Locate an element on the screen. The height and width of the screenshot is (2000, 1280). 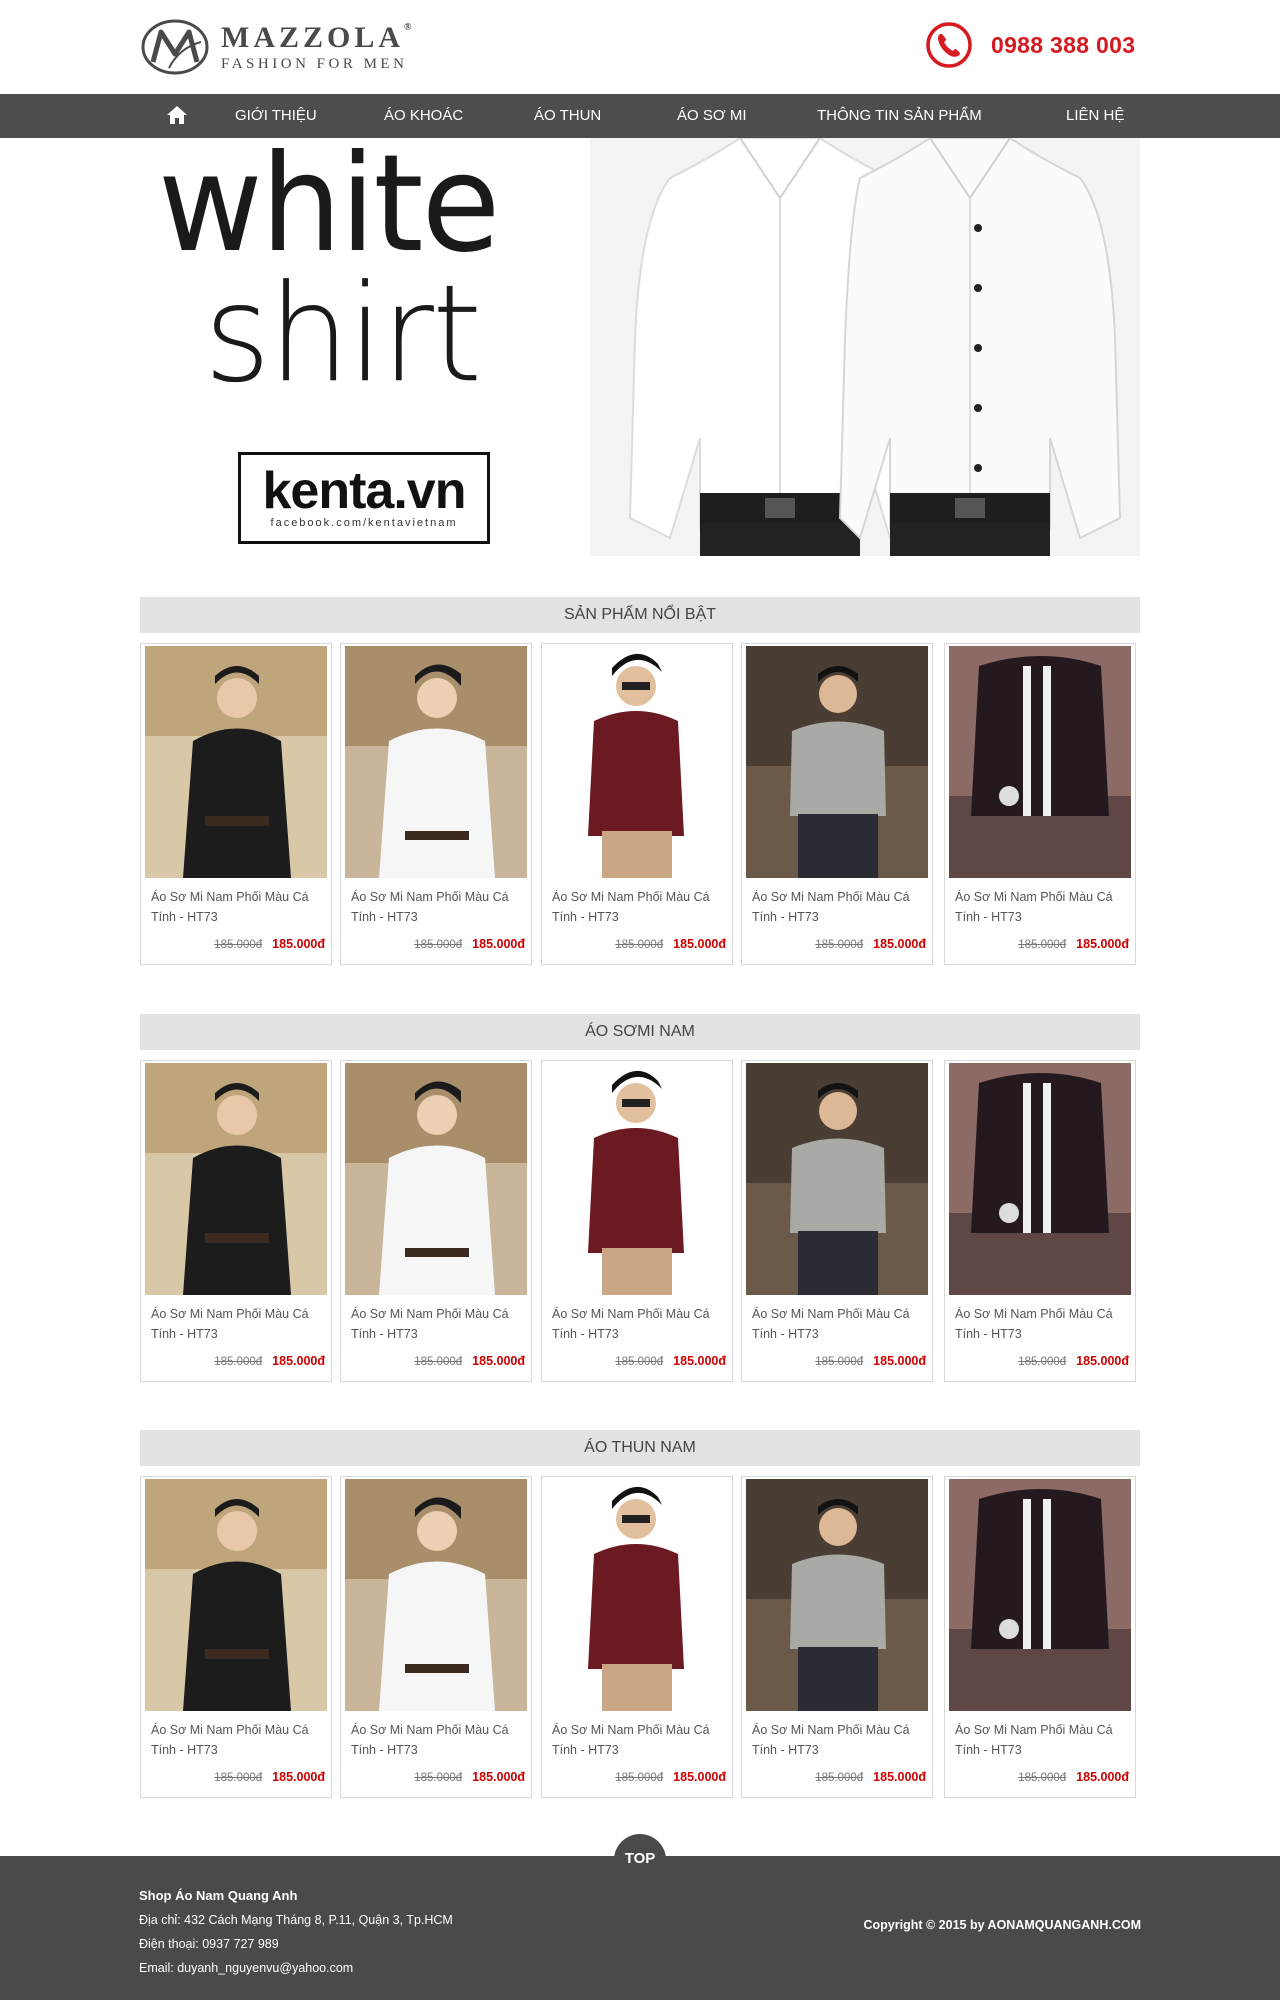
hotline: 0988 388 003 is located at coordinates (1030, 45).